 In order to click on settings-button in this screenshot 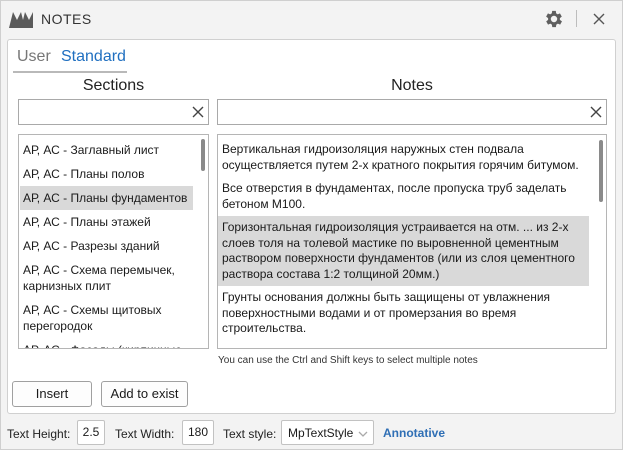, I will do `click(554, 19)`.